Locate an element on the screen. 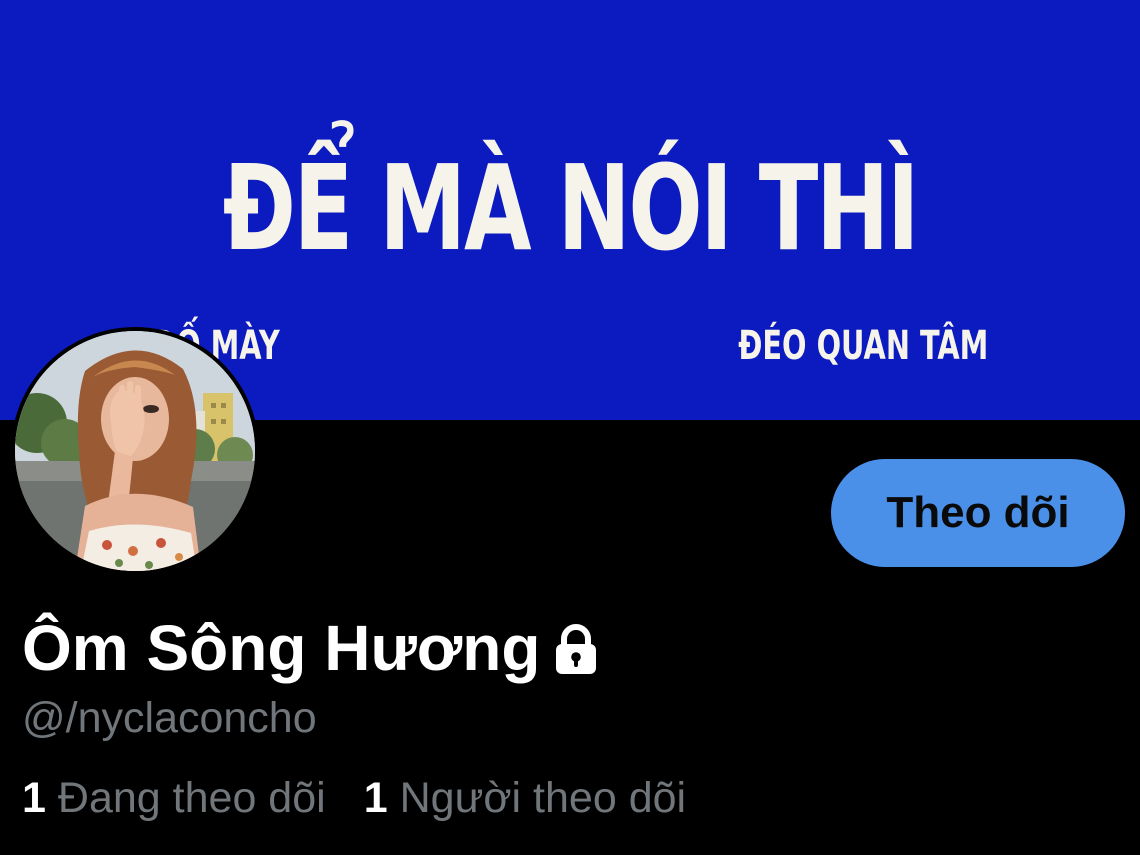  following-count: 1 is located at coordinates (34, 798).